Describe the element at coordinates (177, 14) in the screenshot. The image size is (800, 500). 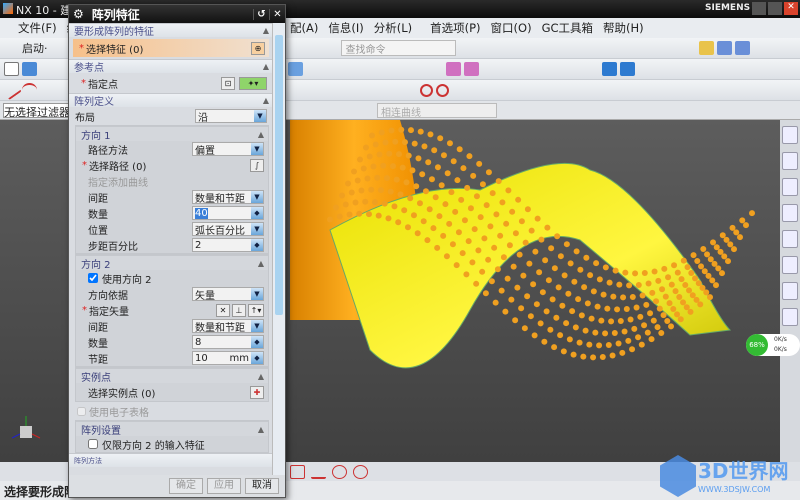
I see `dialog-title-bar: ⚙ 阵列特征 ↺ ✕` at that location.